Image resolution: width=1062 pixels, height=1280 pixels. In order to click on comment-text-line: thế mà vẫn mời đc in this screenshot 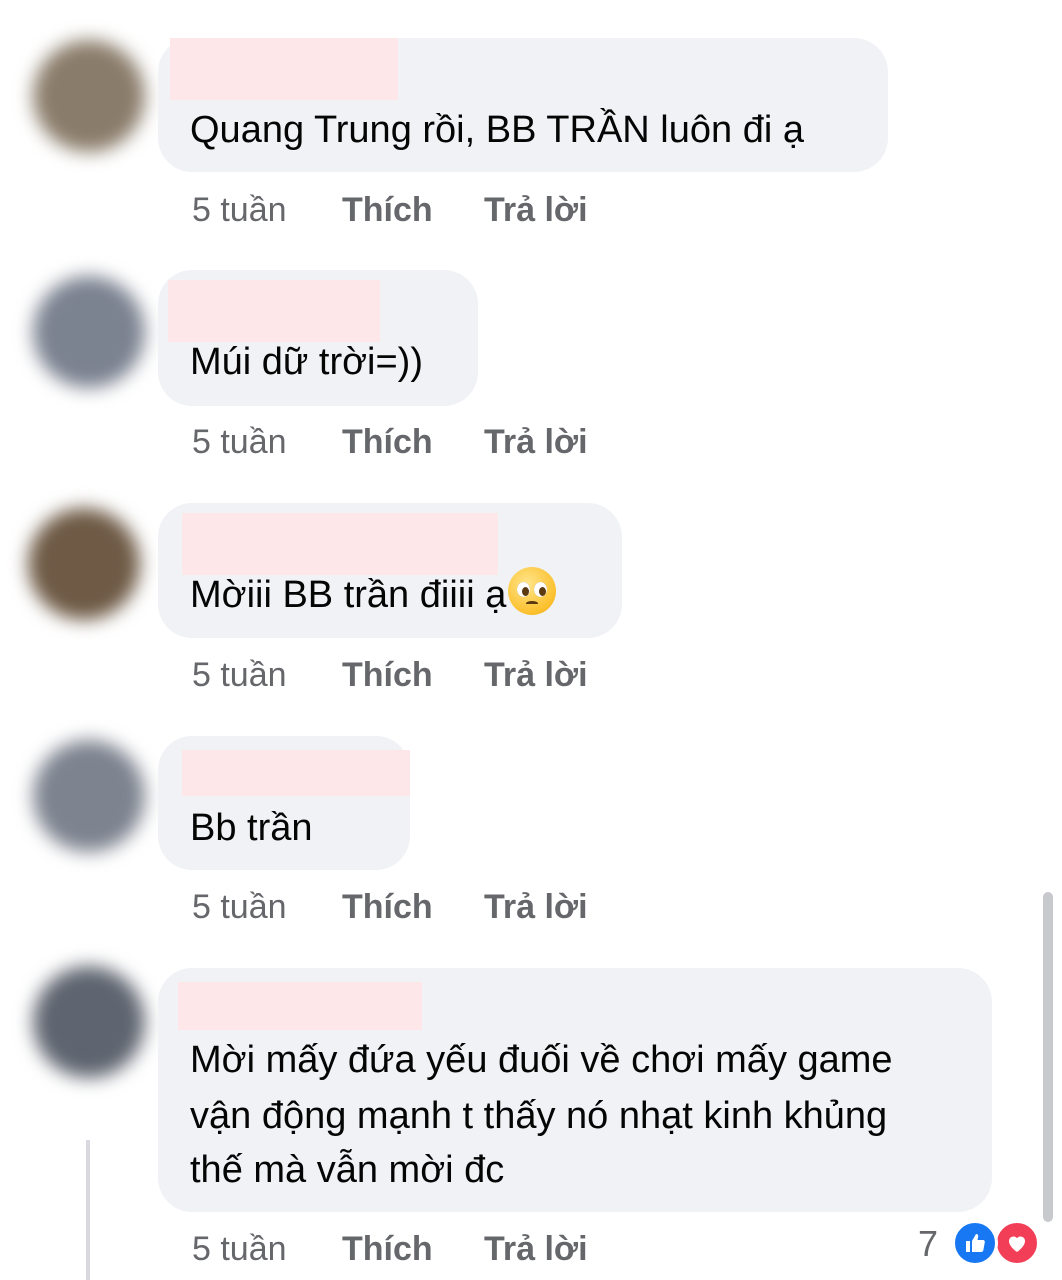, I will do `click(347, 1170)`.